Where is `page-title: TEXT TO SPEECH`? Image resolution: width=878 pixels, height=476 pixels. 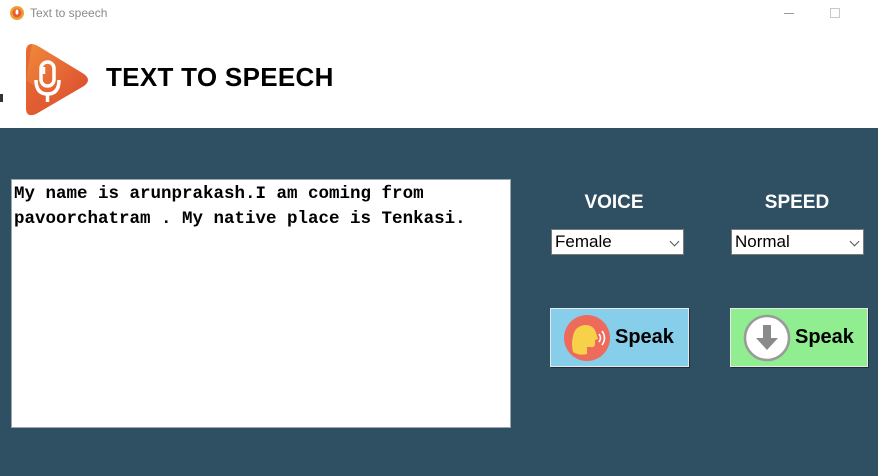 page-title: TEXT TO SPEECH is located at coordinates (220, 77).